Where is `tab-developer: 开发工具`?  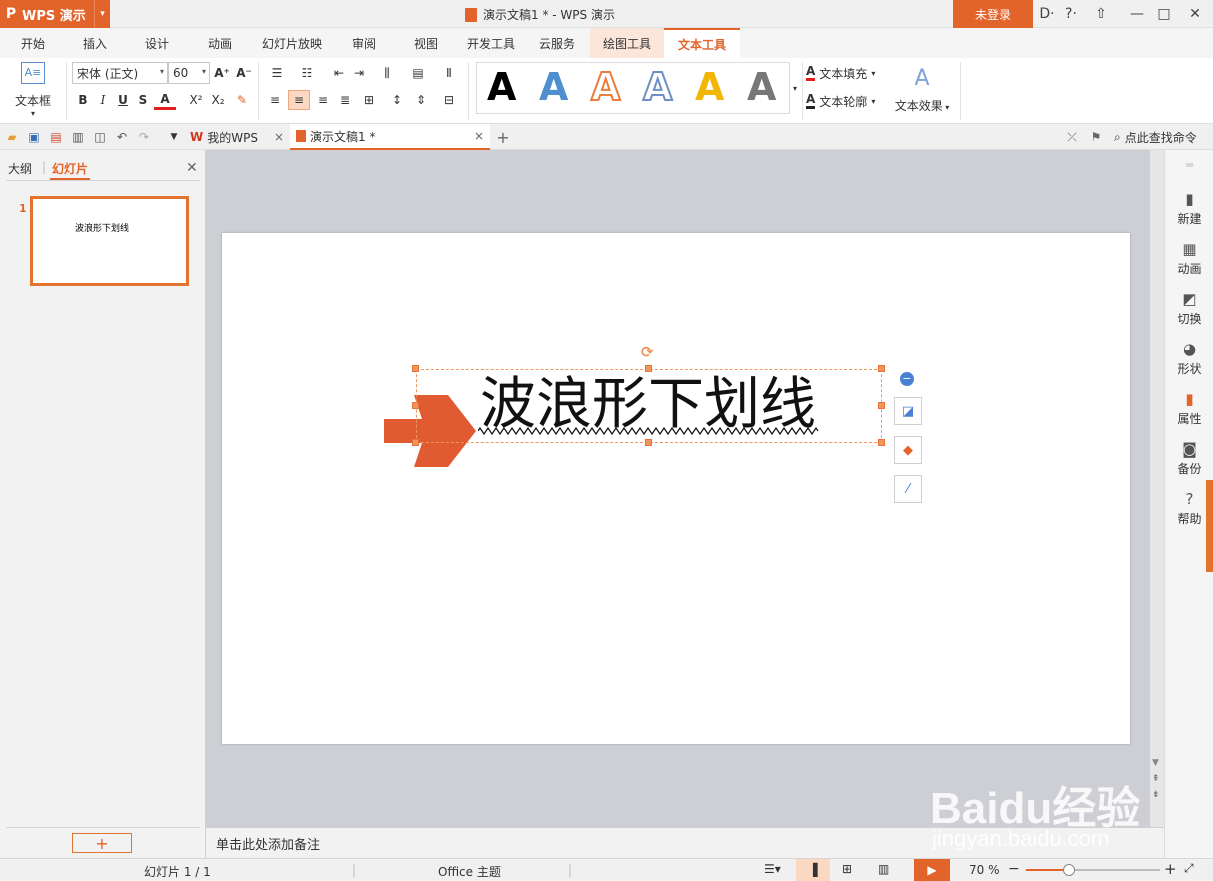 tab-developer: 开发工具 is located at coordinates (491, 43).